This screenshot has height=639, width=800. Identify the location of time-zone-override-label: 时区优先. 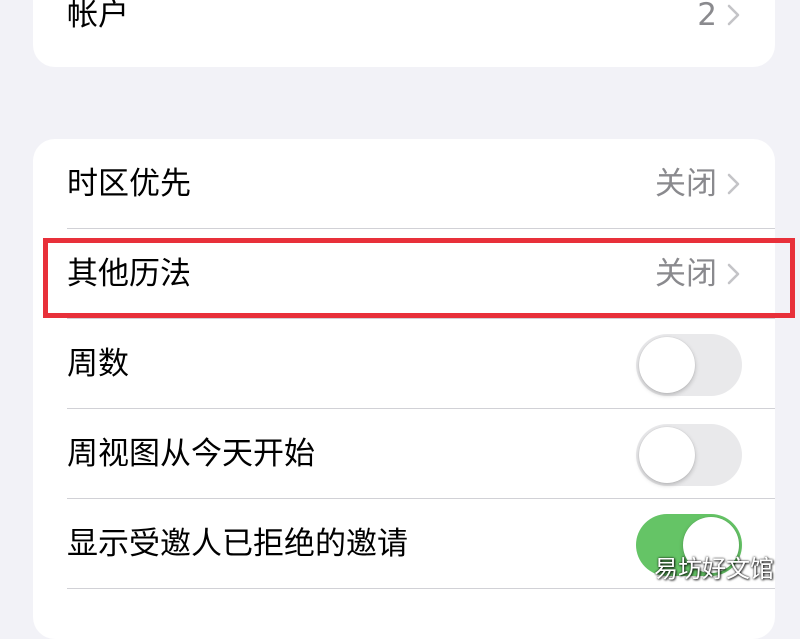
(129, 184).